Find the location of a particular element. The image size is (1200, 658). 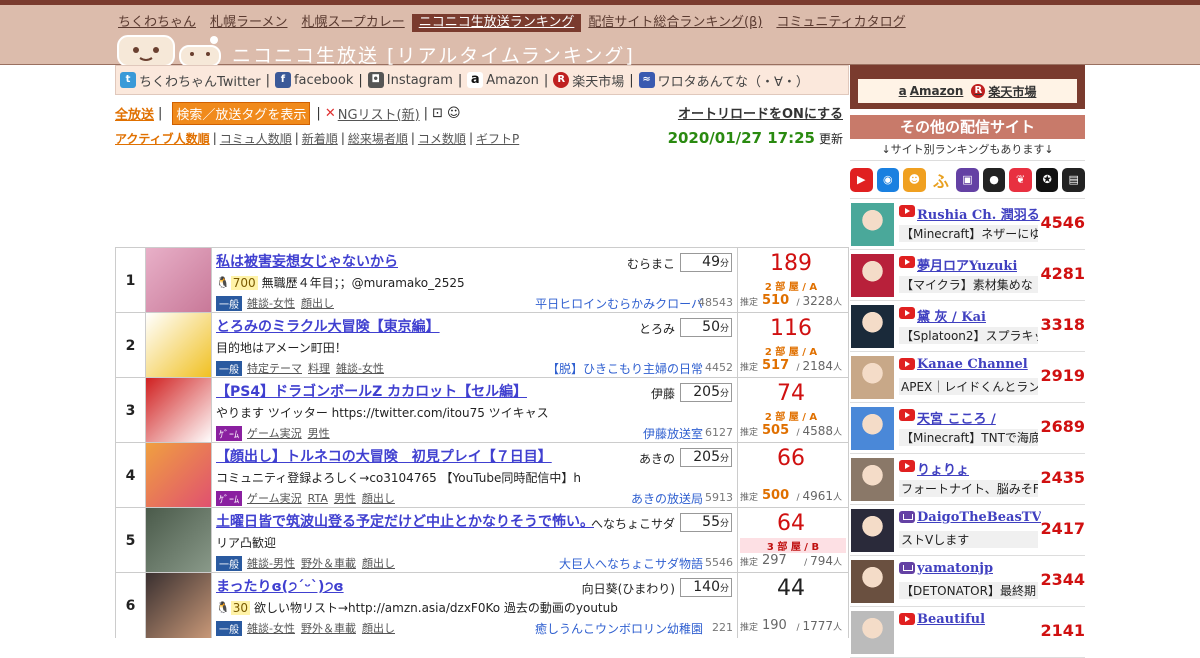

17live-icon: ❦ is located at coordinates (1020, 179).